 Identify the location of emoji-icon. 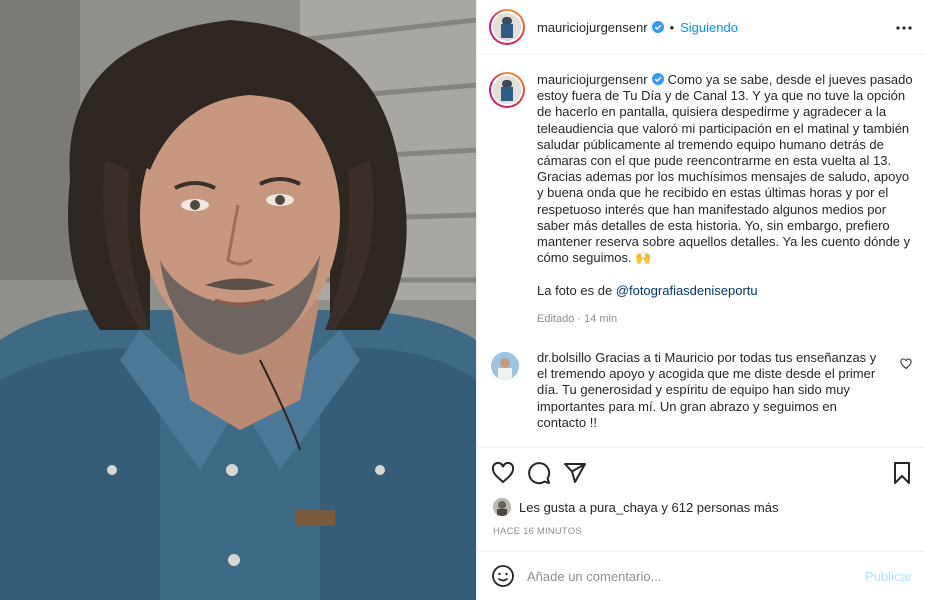
(503, 576).